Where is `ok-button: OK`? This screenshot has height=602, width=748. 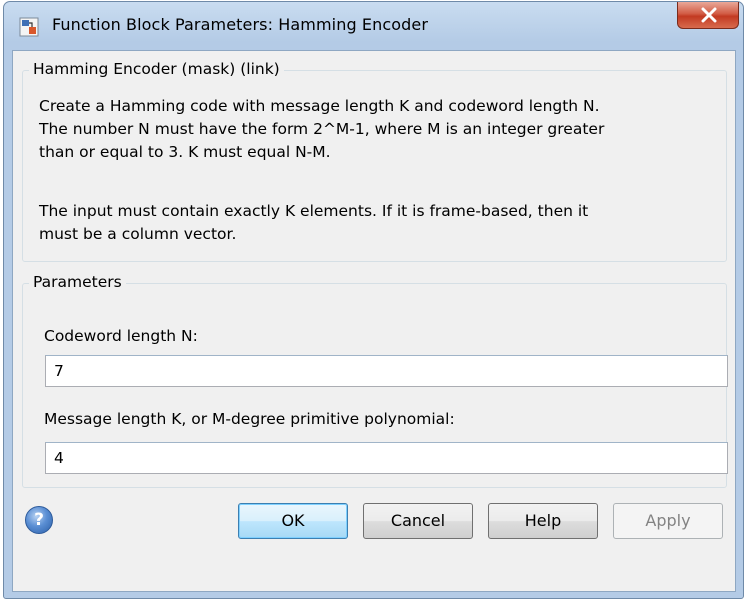
ok-button: OK is located at coordinates (293, 521).